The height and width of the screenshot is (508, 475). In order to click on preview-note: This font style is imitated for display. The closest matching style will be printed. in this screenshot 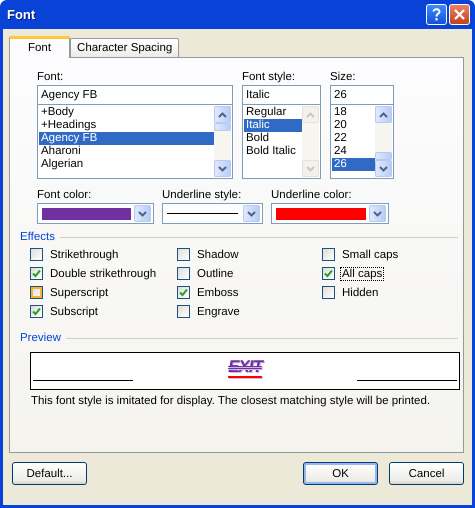, I will do `click(231, 401)`.